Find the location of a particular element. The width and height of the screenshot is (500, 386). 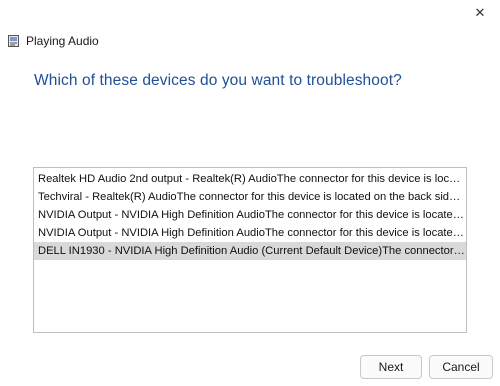

close-icon: ✕ is located at coordinates (480, 12).